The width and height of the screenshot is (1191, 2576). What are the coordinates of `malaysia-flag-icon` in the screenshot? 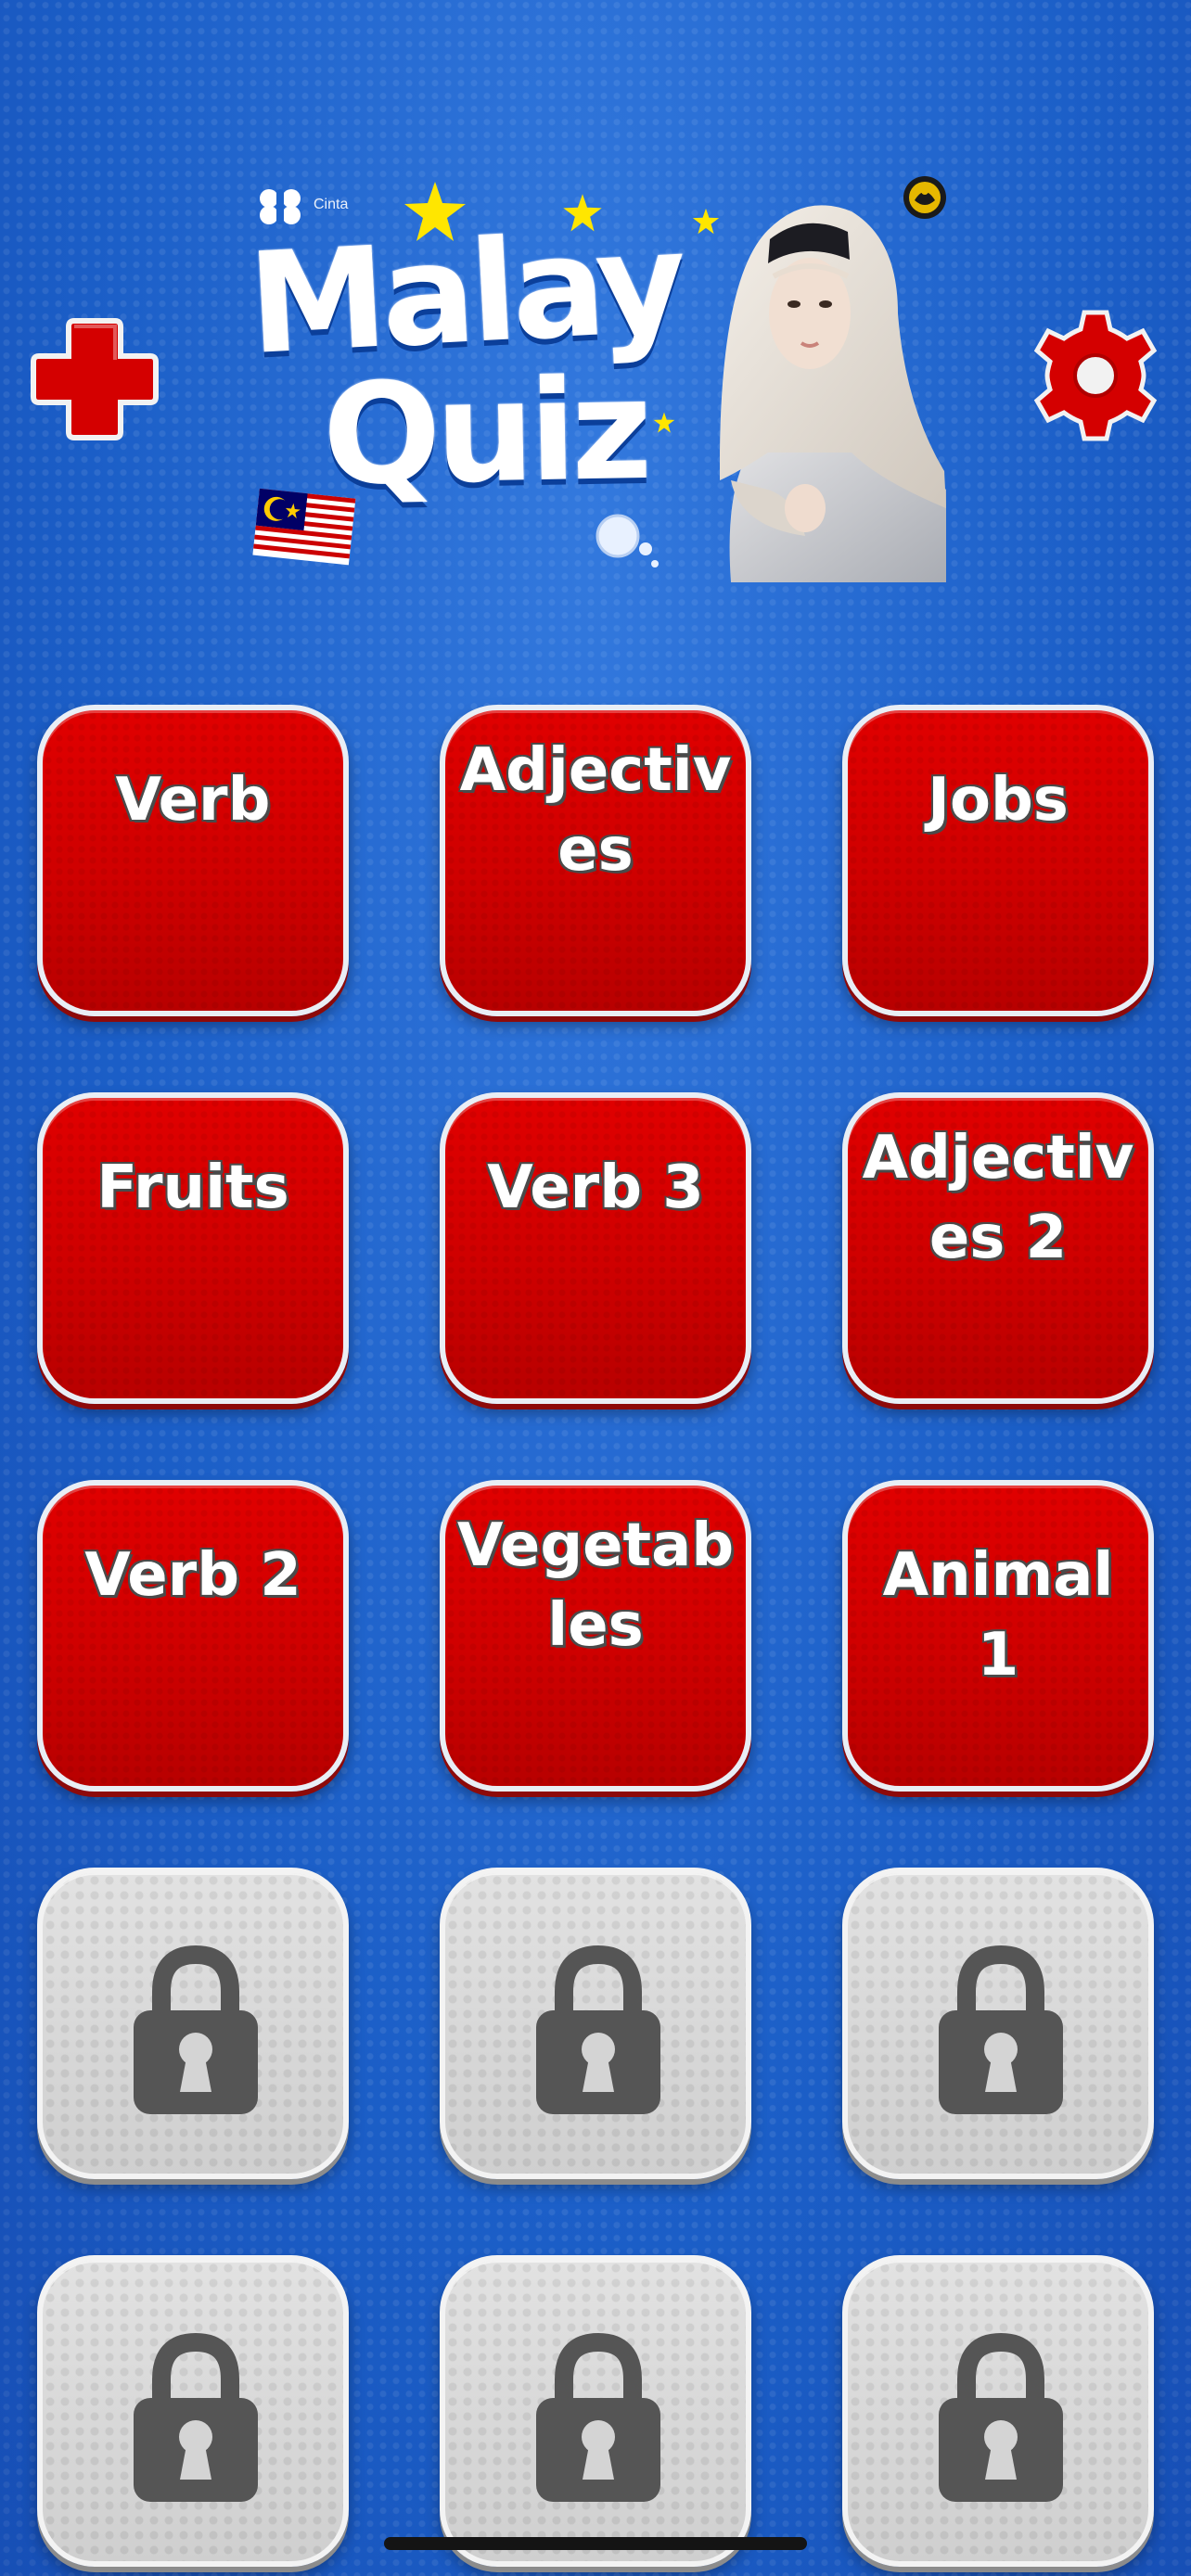 It's located at (304, 527).